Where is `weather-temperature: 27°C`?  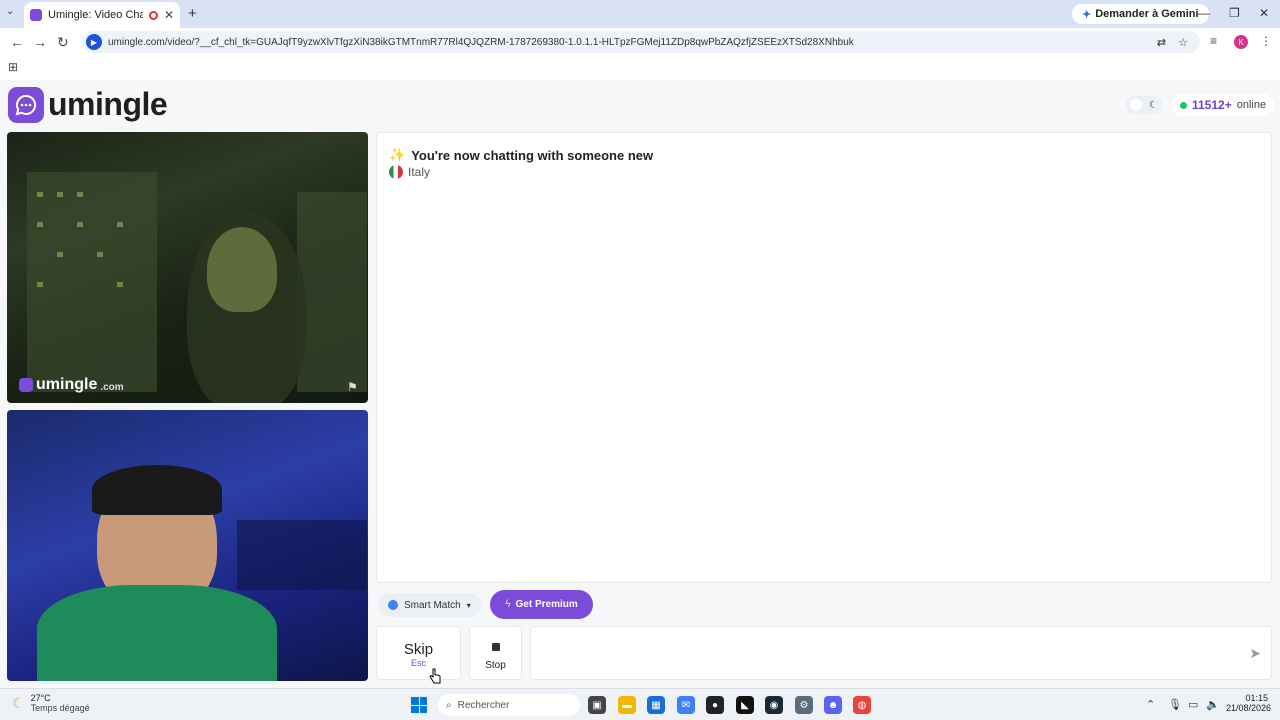 weather-temperature: 27°C is located at coordinates (40, 698).